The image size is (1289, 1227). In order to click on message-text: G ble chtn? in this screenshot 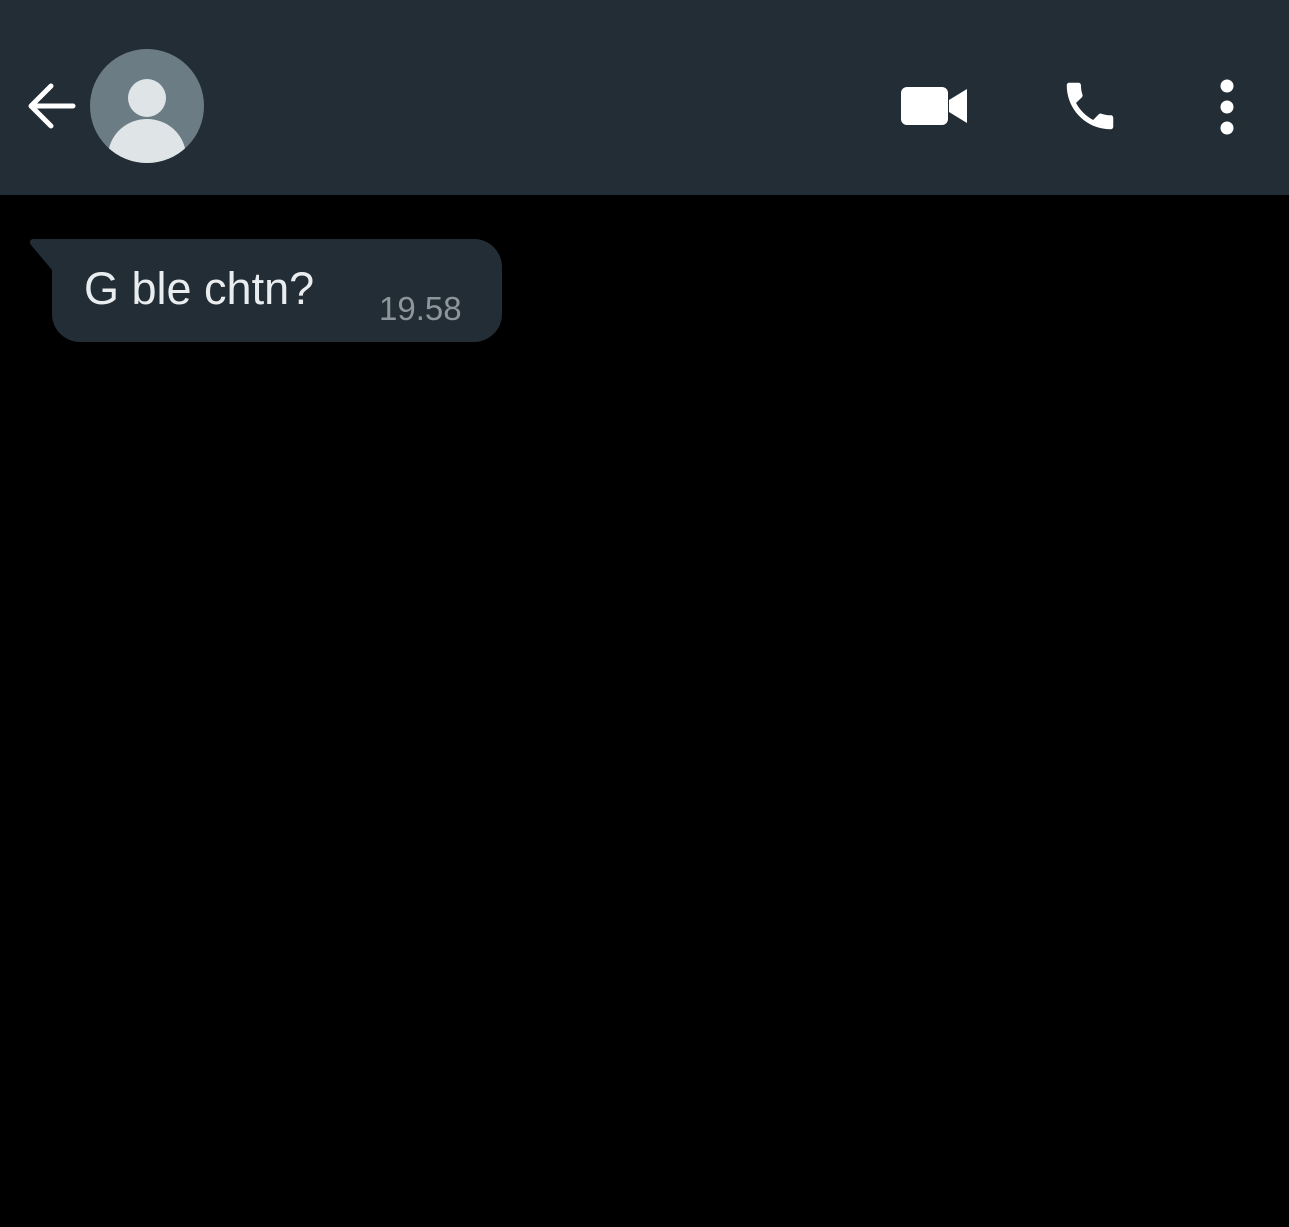, I will do `click(199, 288)`.